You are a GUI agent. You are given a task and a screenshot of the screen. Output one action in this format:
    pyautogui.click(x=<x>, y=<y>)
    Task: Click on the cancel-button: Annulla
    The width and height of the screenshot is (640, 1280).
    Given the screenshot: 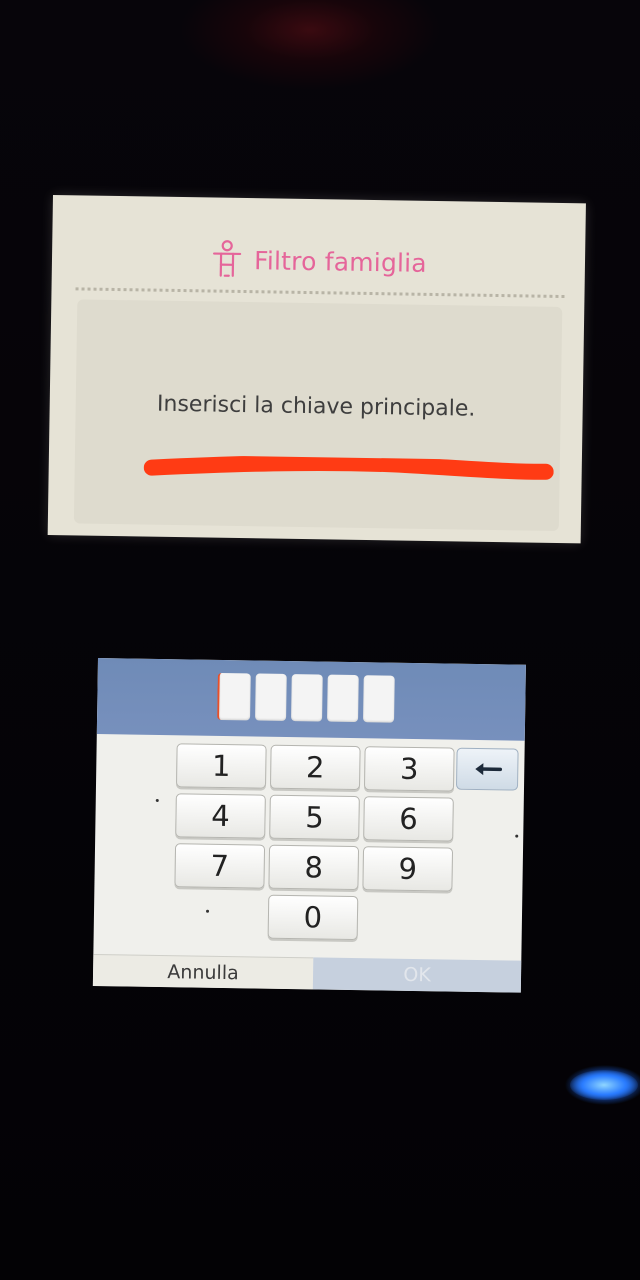 What is the action you would take?
    pyautogui.click(x=203, y=971)
    